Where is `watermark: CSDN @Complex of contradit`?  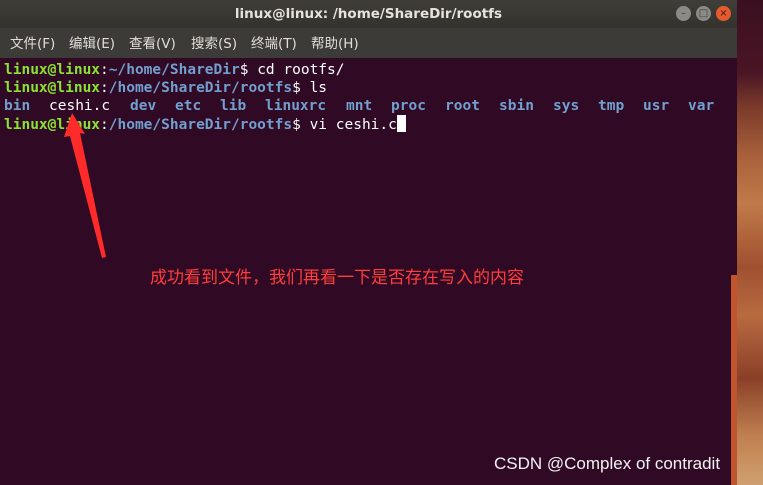
watermark: CSDN @Complex of contradit is located at coordinates (607, 463).